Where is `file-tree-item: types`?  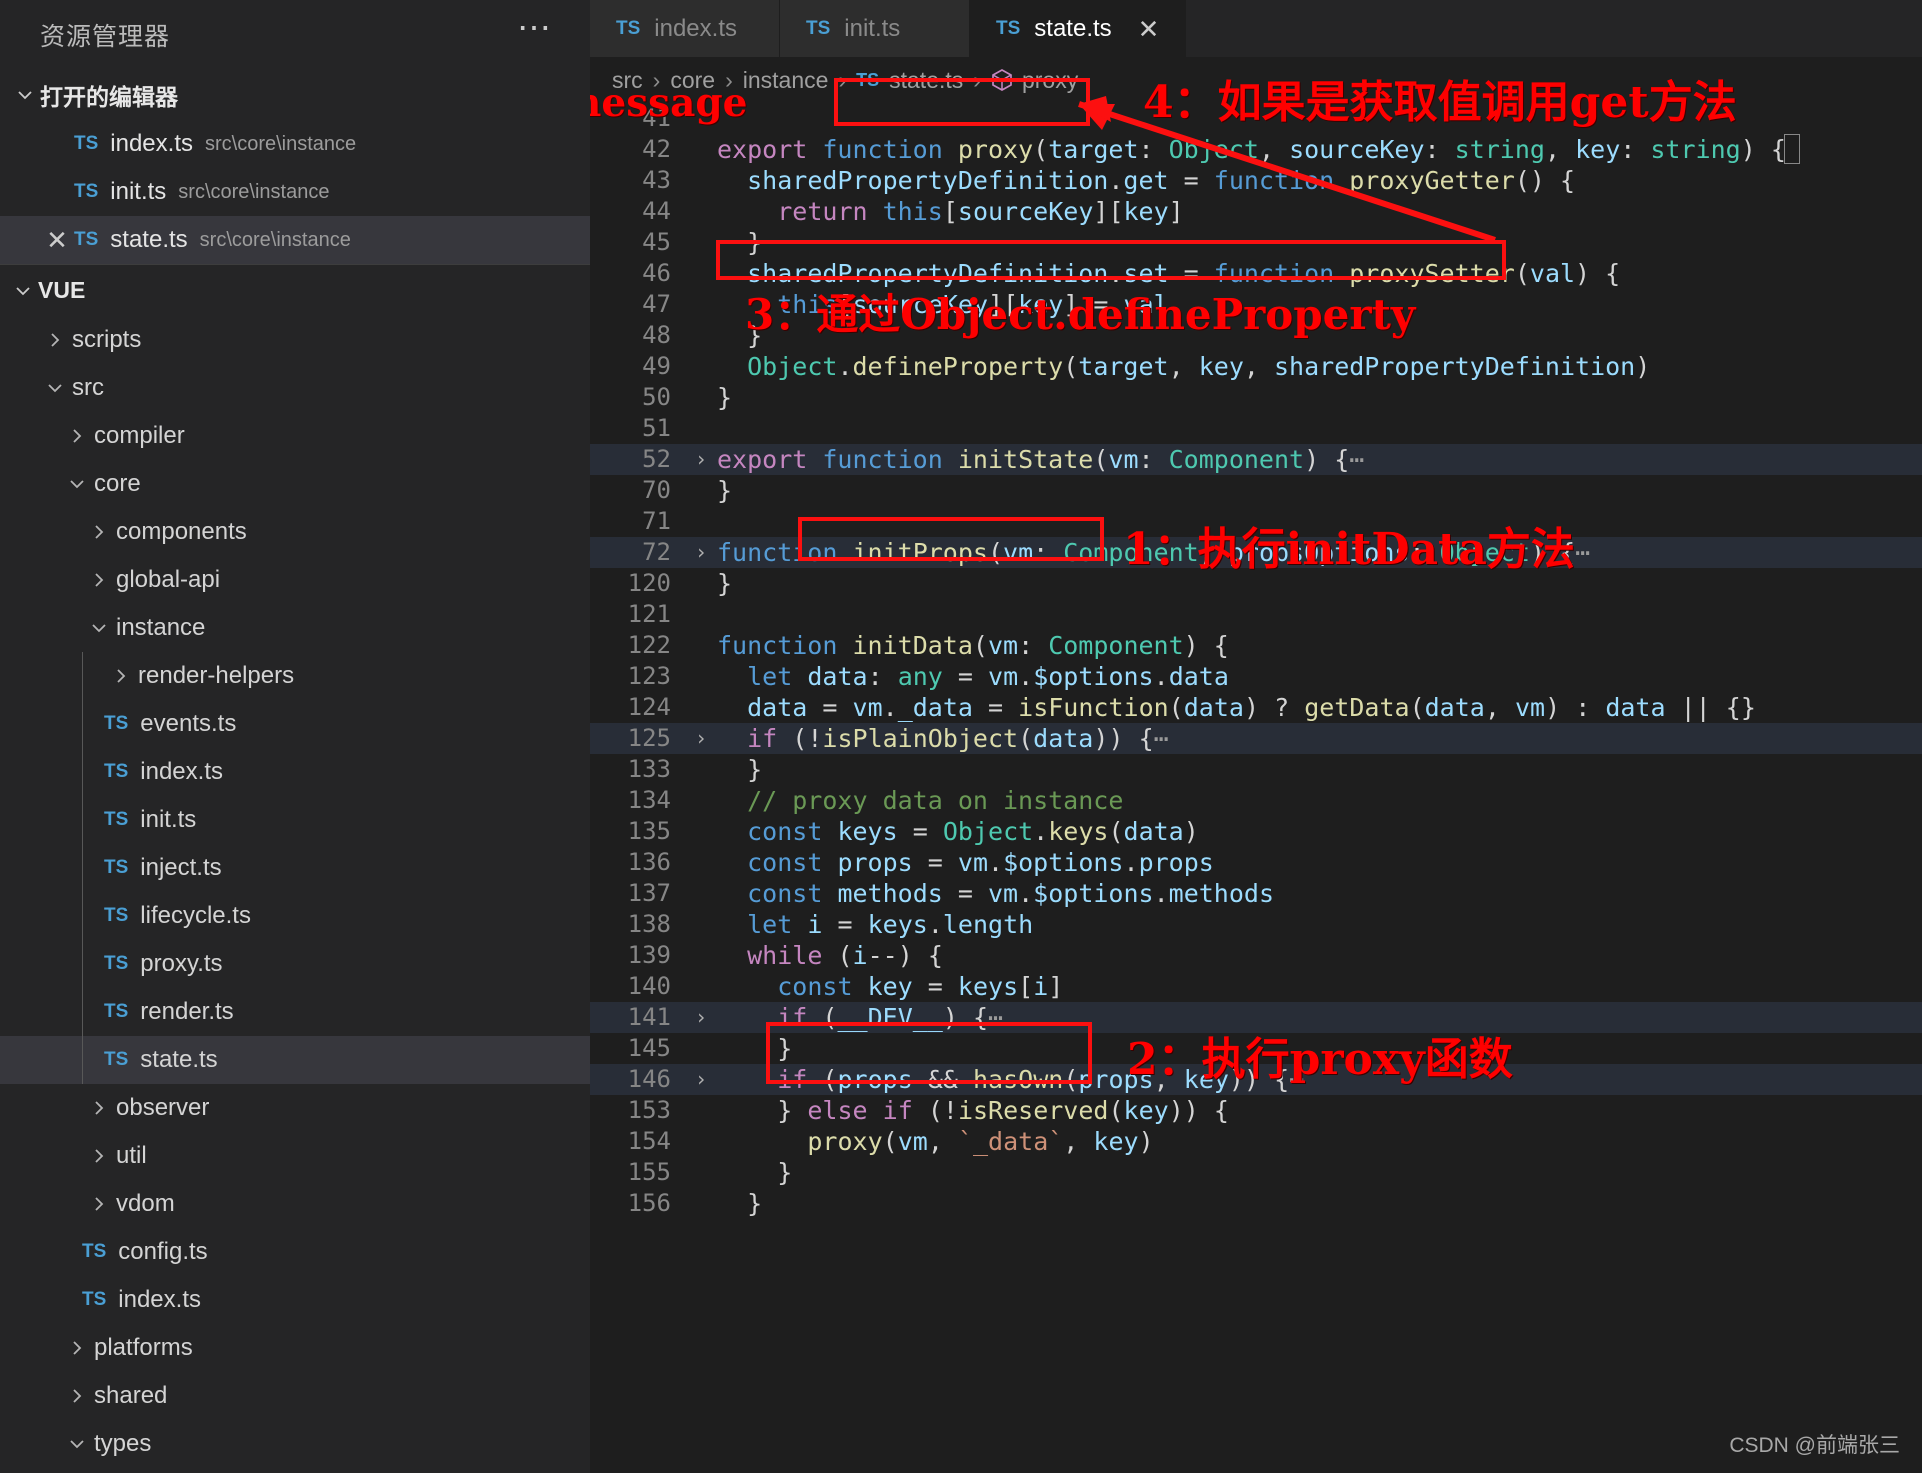 file-tree-item: types is located at coordinates (295, 1444).